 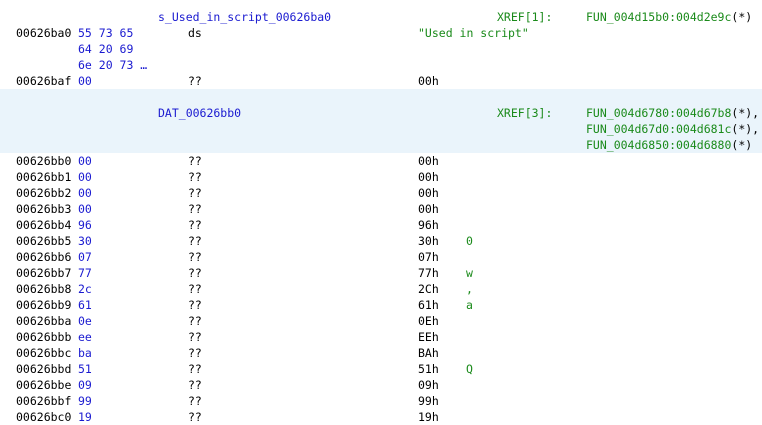 I want to click on listing-row: 00626bb9 61?? 61h a, so click(x=381, y=305).